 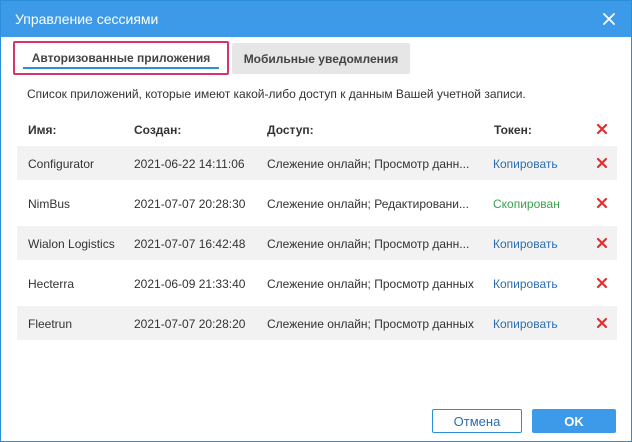 What do you see at coordinates (477, 421) in the screenshot?
I see `cancel-button: Отмена` at bounding box center [477, 421].